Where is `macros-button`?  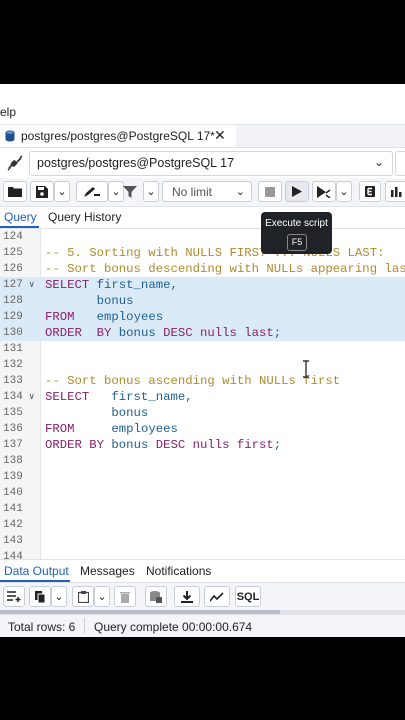
macros-button is located at coordinates (395, 191).